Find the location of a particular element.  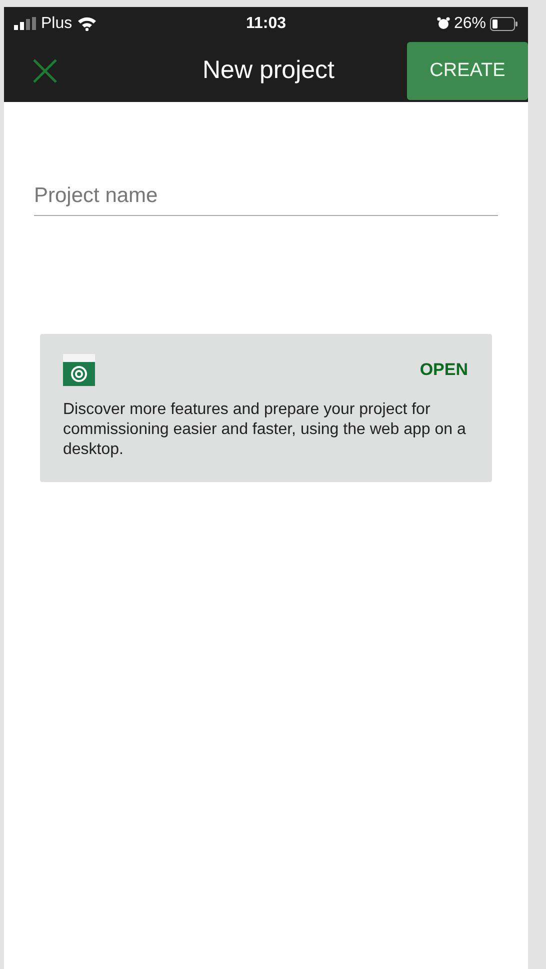

carrier-name: Plus is located at coordinates (56, 24).